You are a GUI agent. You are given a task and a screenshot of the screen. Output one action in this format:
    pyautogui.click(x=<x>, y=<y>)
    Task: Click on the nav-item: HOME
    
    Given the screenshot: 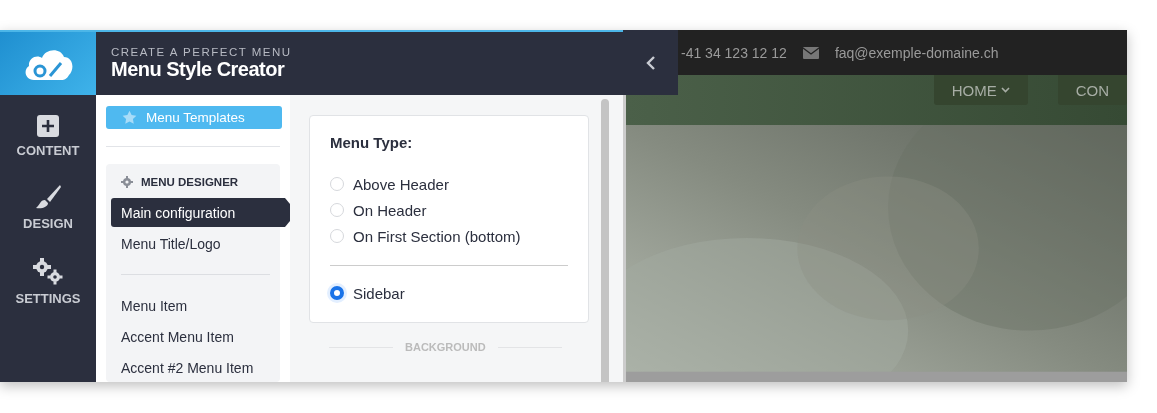 What is the action you would take?
    pyautogui.click(x=980, y=90)
    